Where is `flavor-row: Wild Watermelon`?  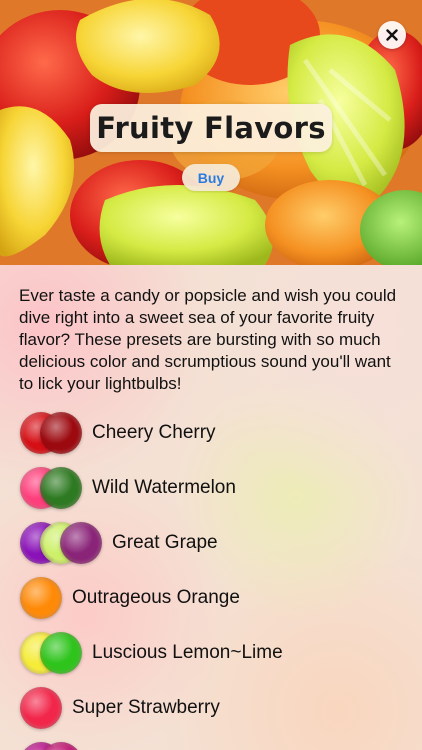 flavor-row: Wild Watermelon is located at coordinates (128, 488).